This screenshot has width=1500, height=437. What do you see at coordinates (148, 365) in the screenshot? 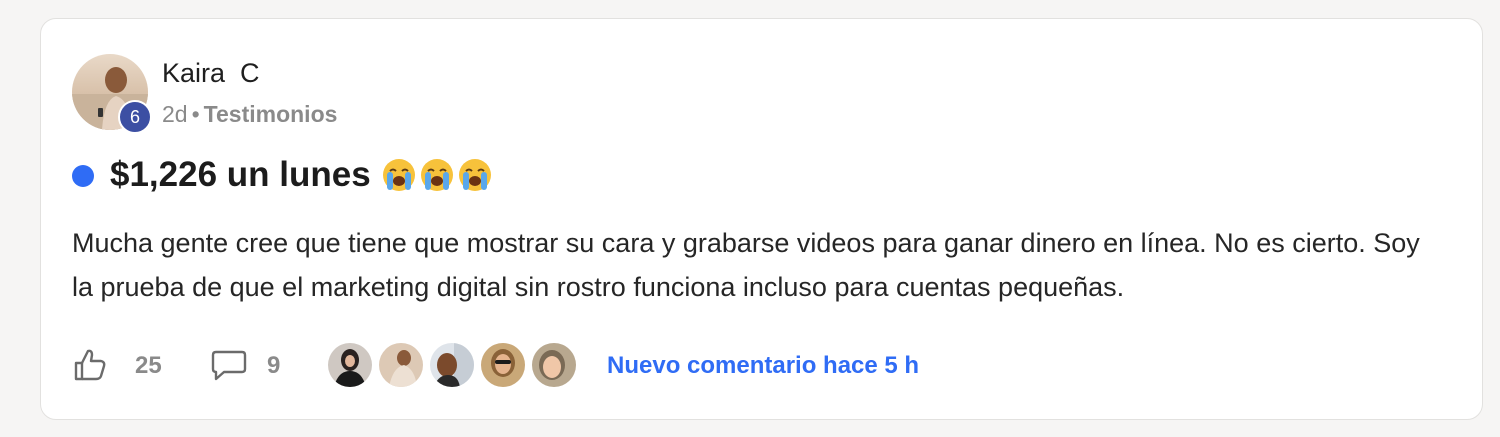
I see `like-count: 25` at bounding box center [148, 365].